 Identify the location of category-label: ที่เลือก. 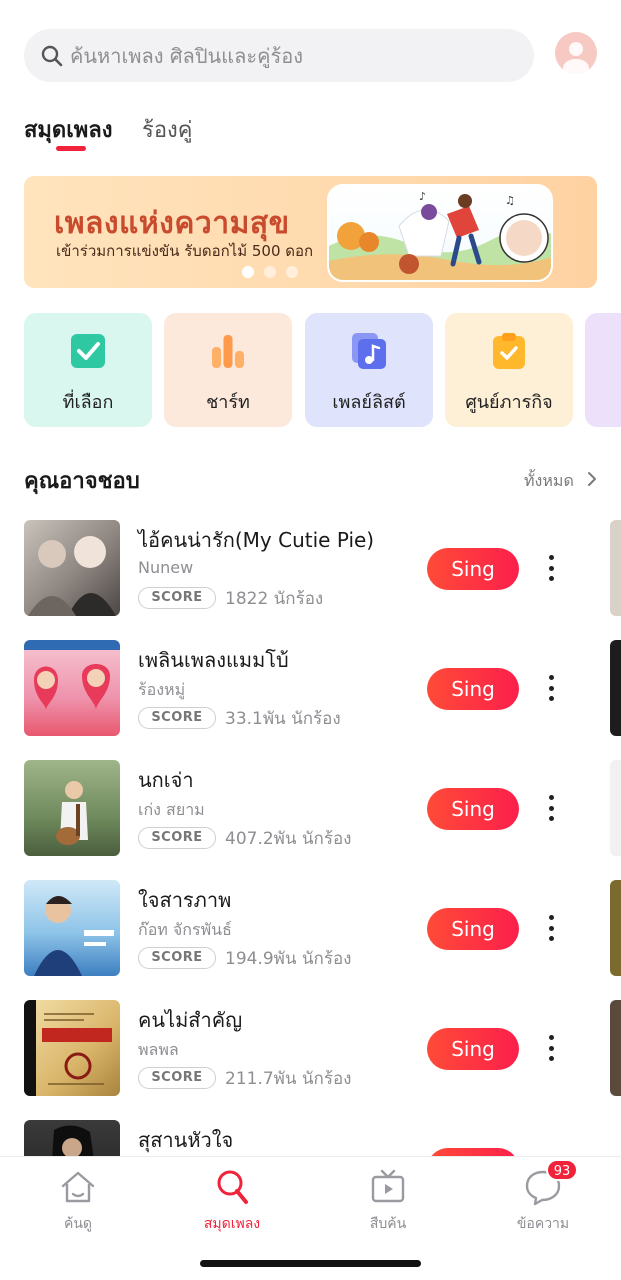
(88, 402).